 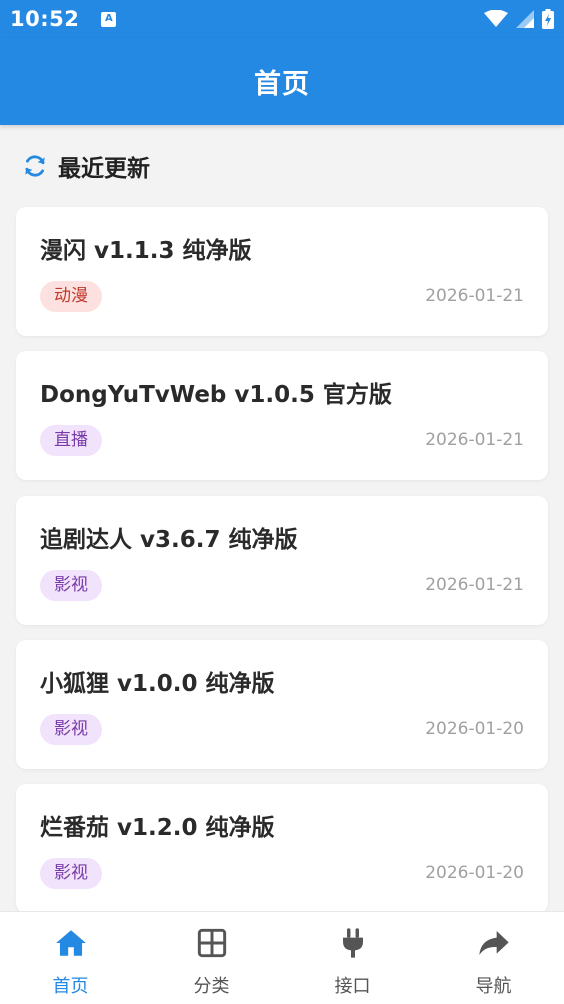 I want to click on nav-label: 分类, so click(x=211, y=986).